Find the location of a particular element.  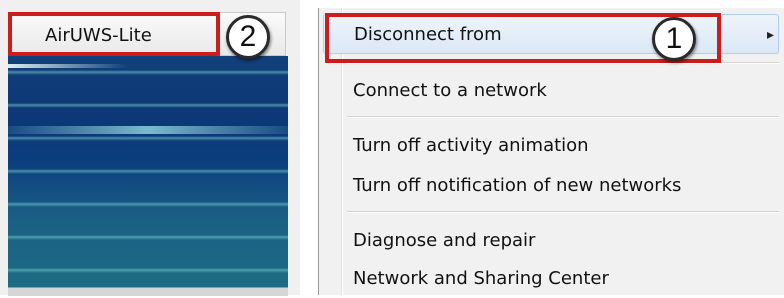

menu-item-label: Diagnose and repair is located at coordinates (444, 240).